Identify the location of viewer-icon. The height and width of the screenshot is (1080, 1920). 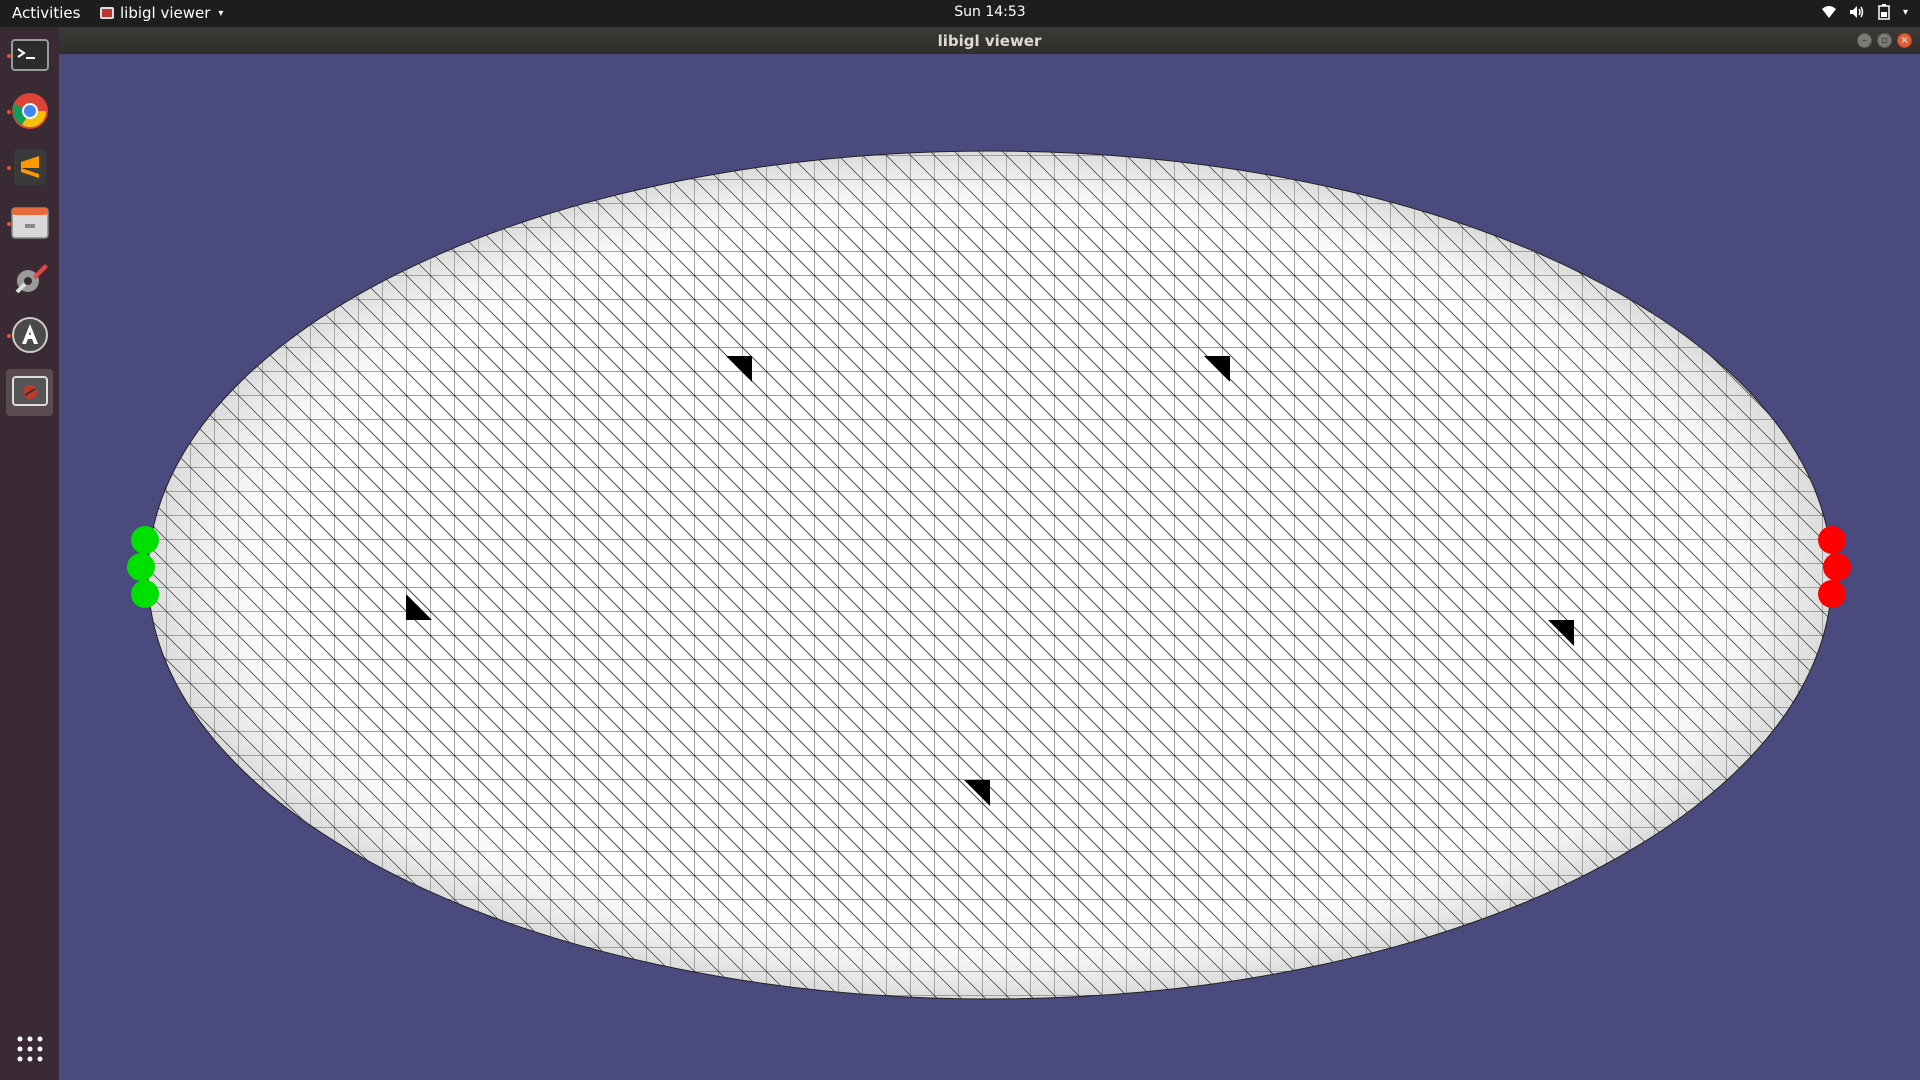
(29, 392).